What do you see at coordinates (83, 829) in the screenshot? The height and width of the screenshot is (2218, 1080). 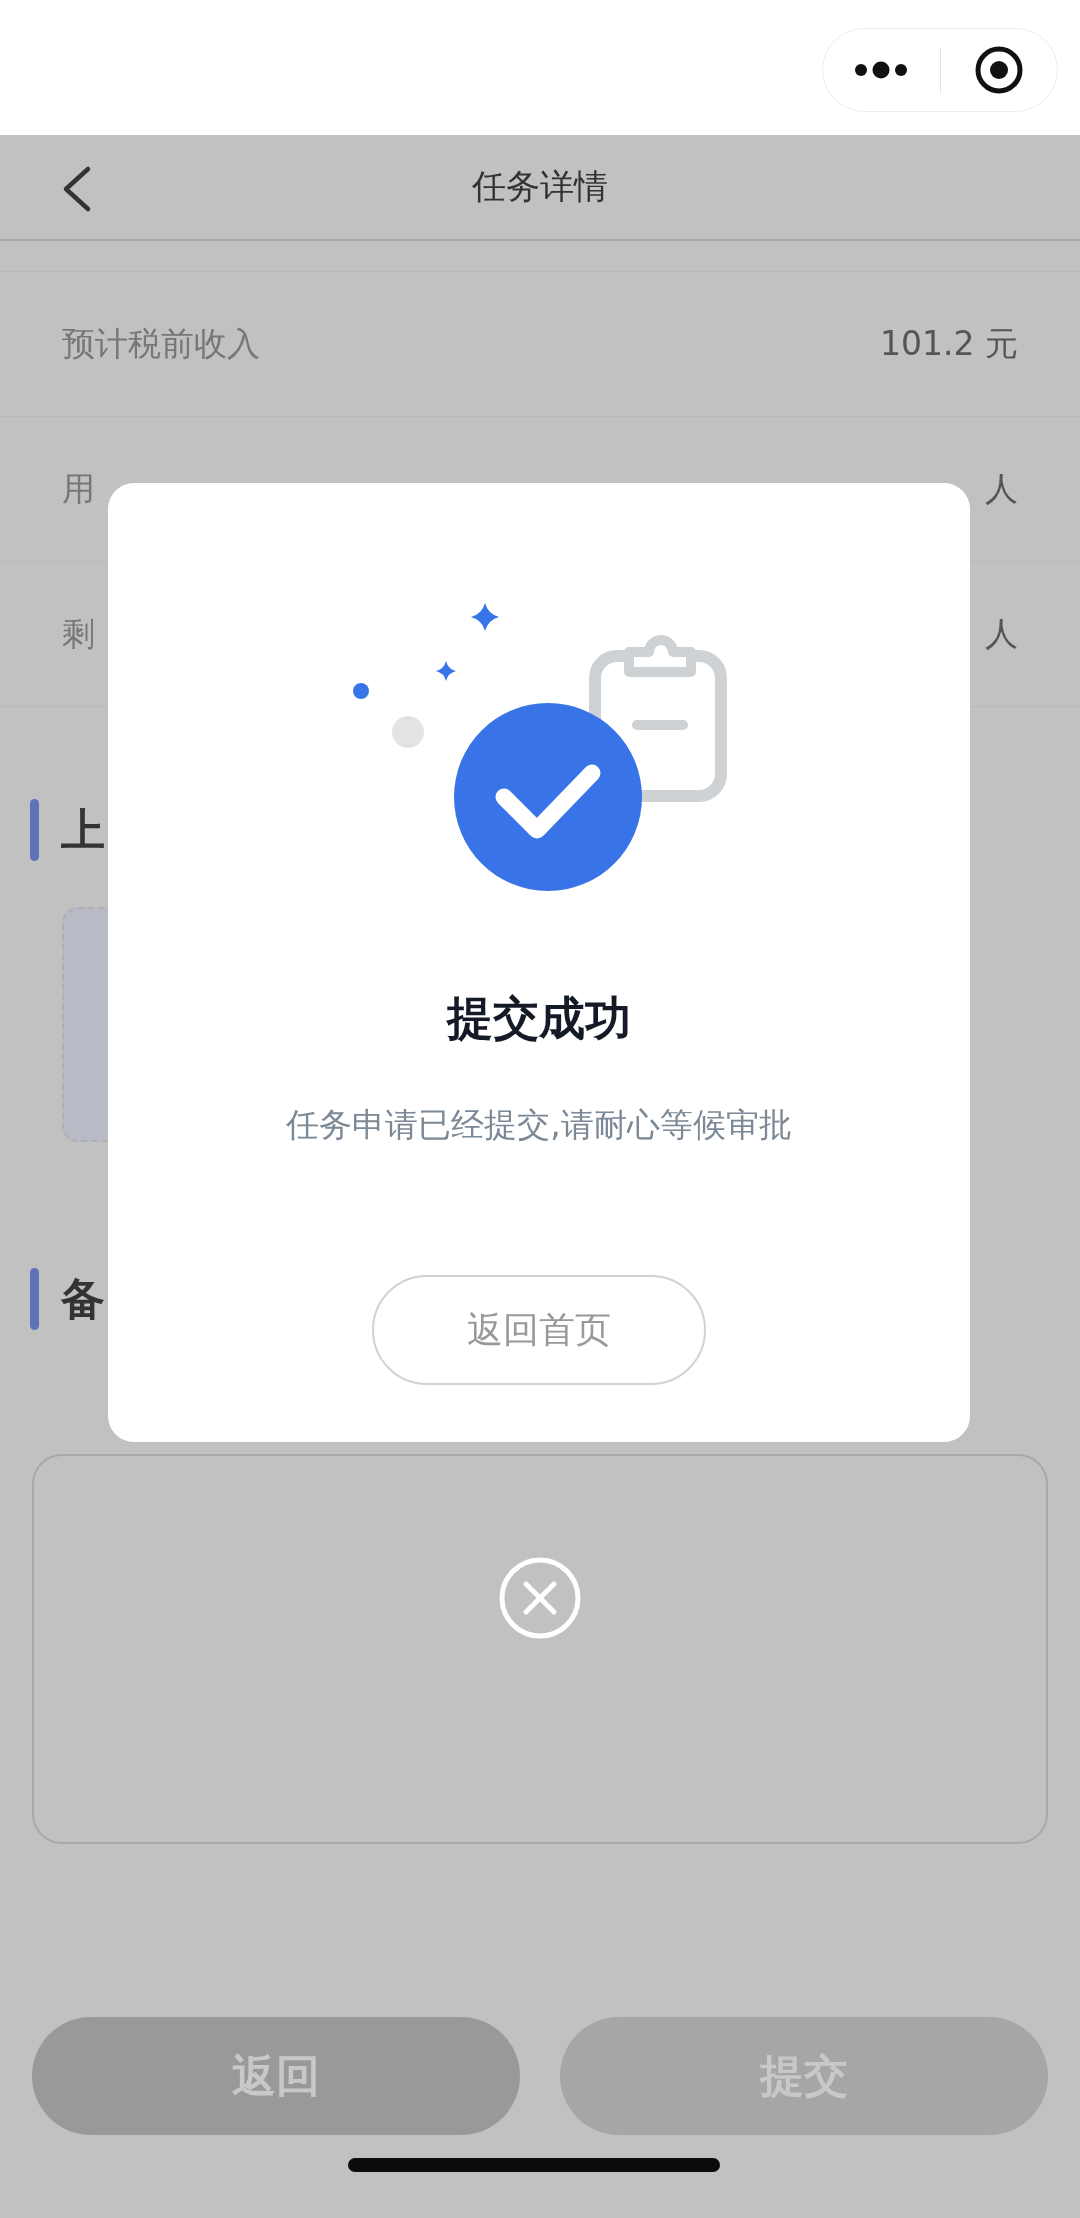 I see `section-title: 上` at bounding box center [83, 829].